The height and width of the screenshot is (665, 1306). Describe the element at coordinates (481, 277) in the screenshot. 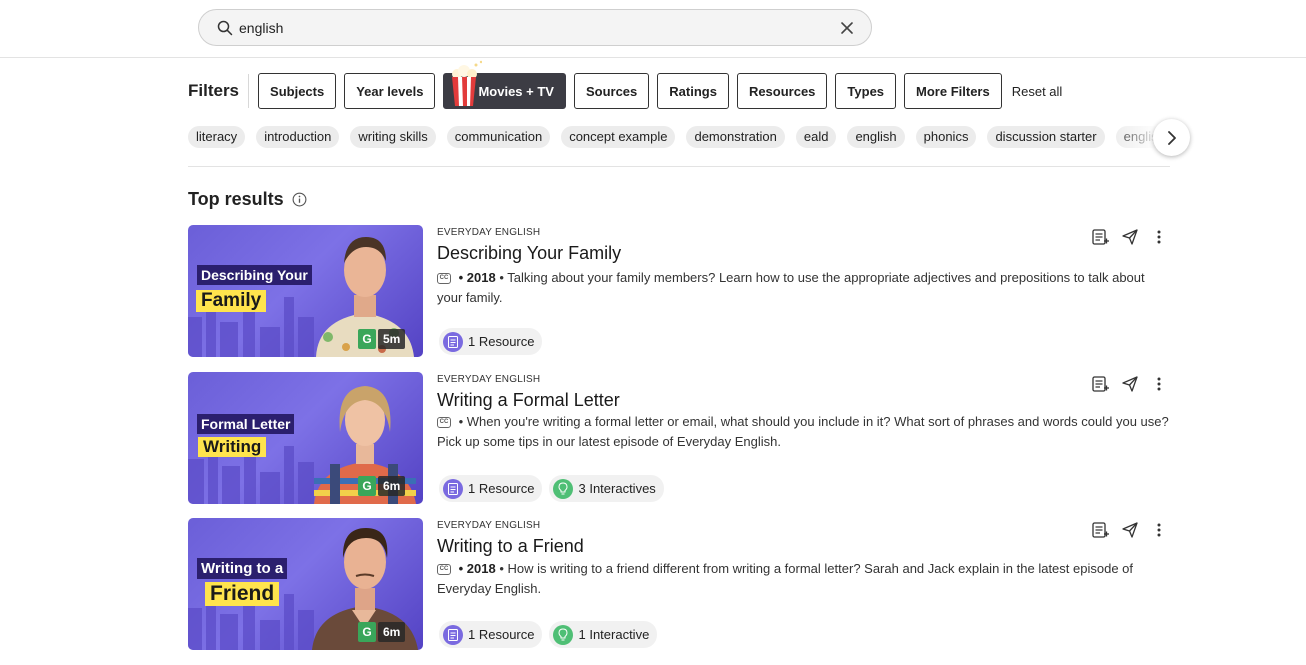

I see `result-year: 2018` at that location.